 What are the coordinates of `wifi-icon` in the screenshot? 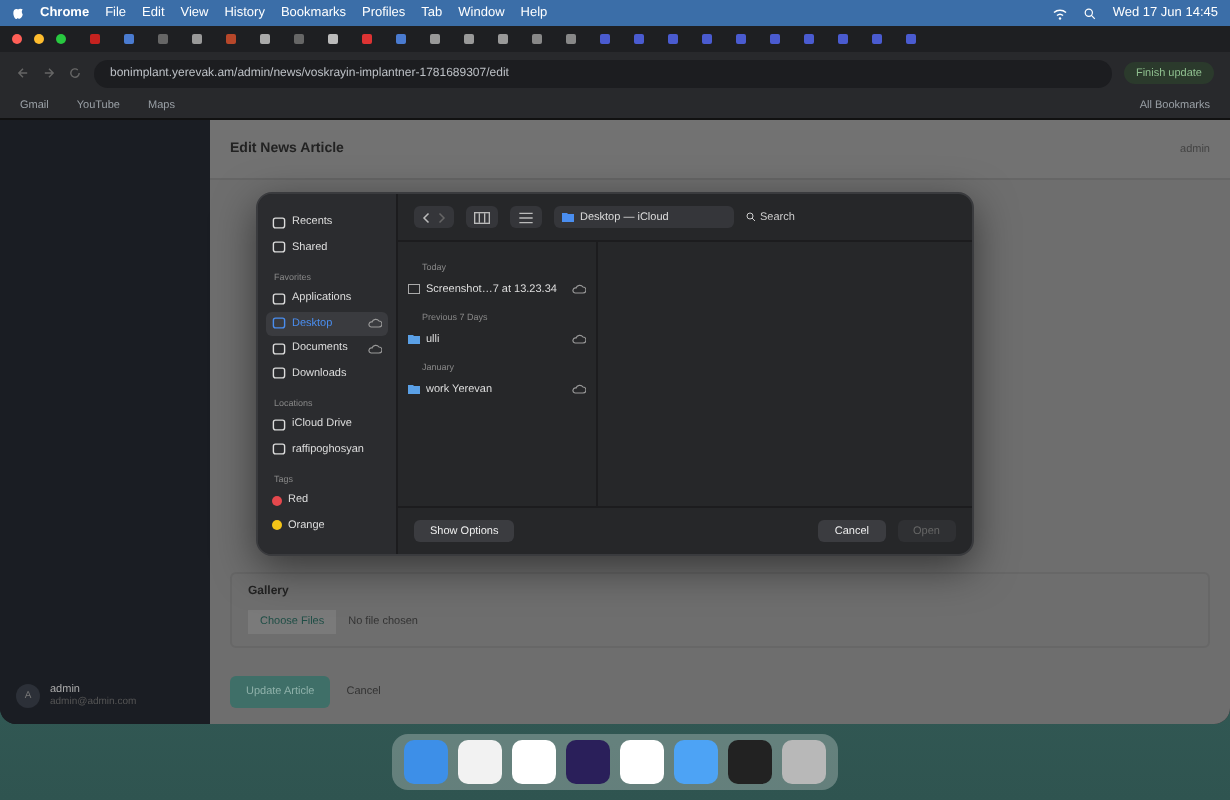 It's located at (1060, 13).